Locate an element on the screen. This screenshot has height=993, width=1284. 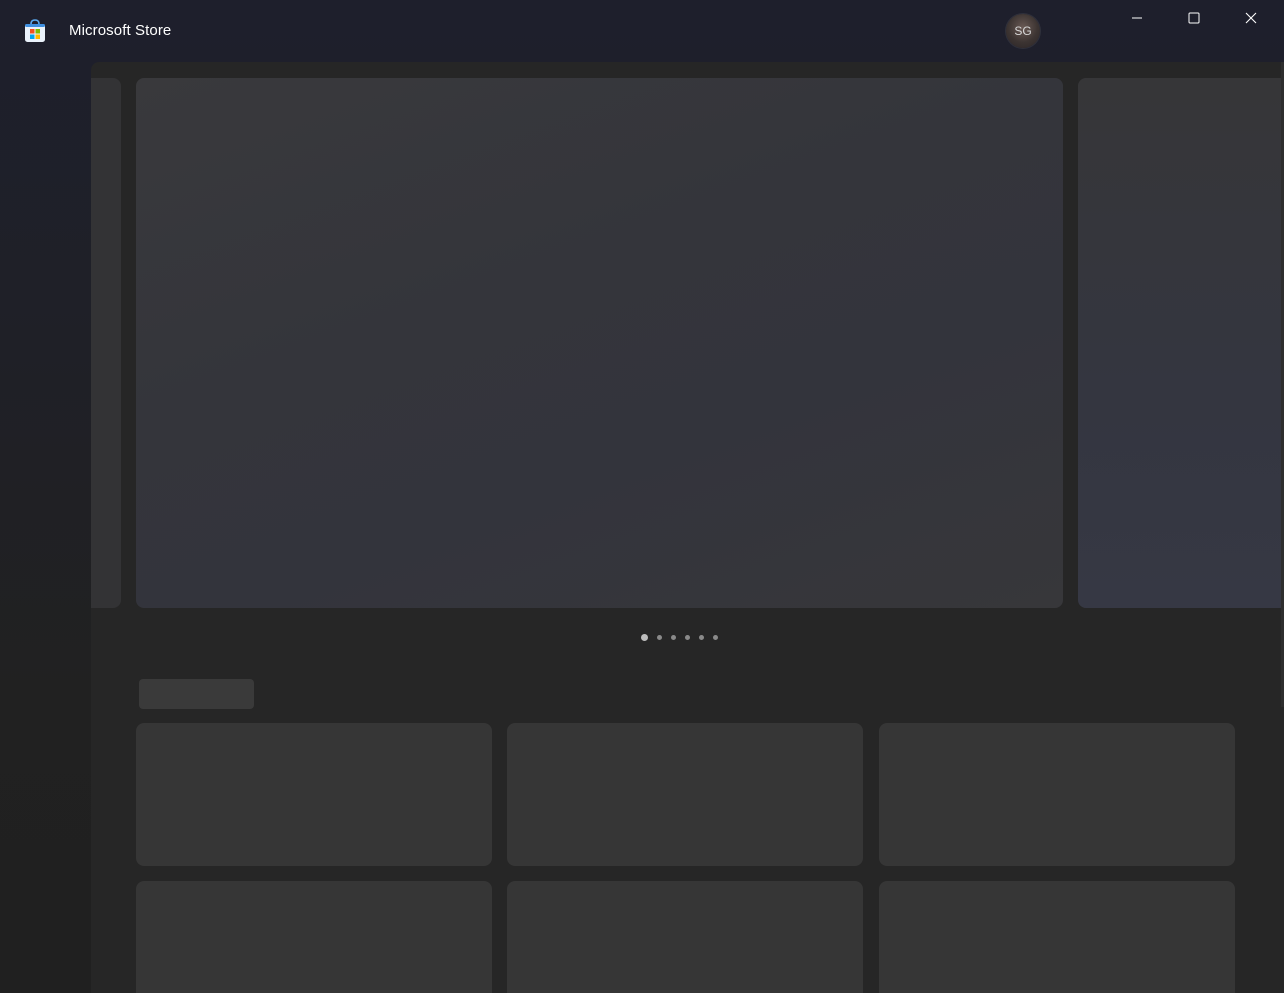
close-icon is located at coordinates (1251, 20).